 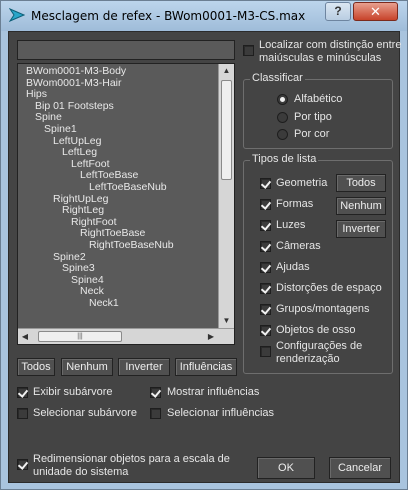 What do you see at coordinates (226, 321) in the screenshot?
I see `scroll-down-arrow-icon: ▼` at bounding box center [226, 321].